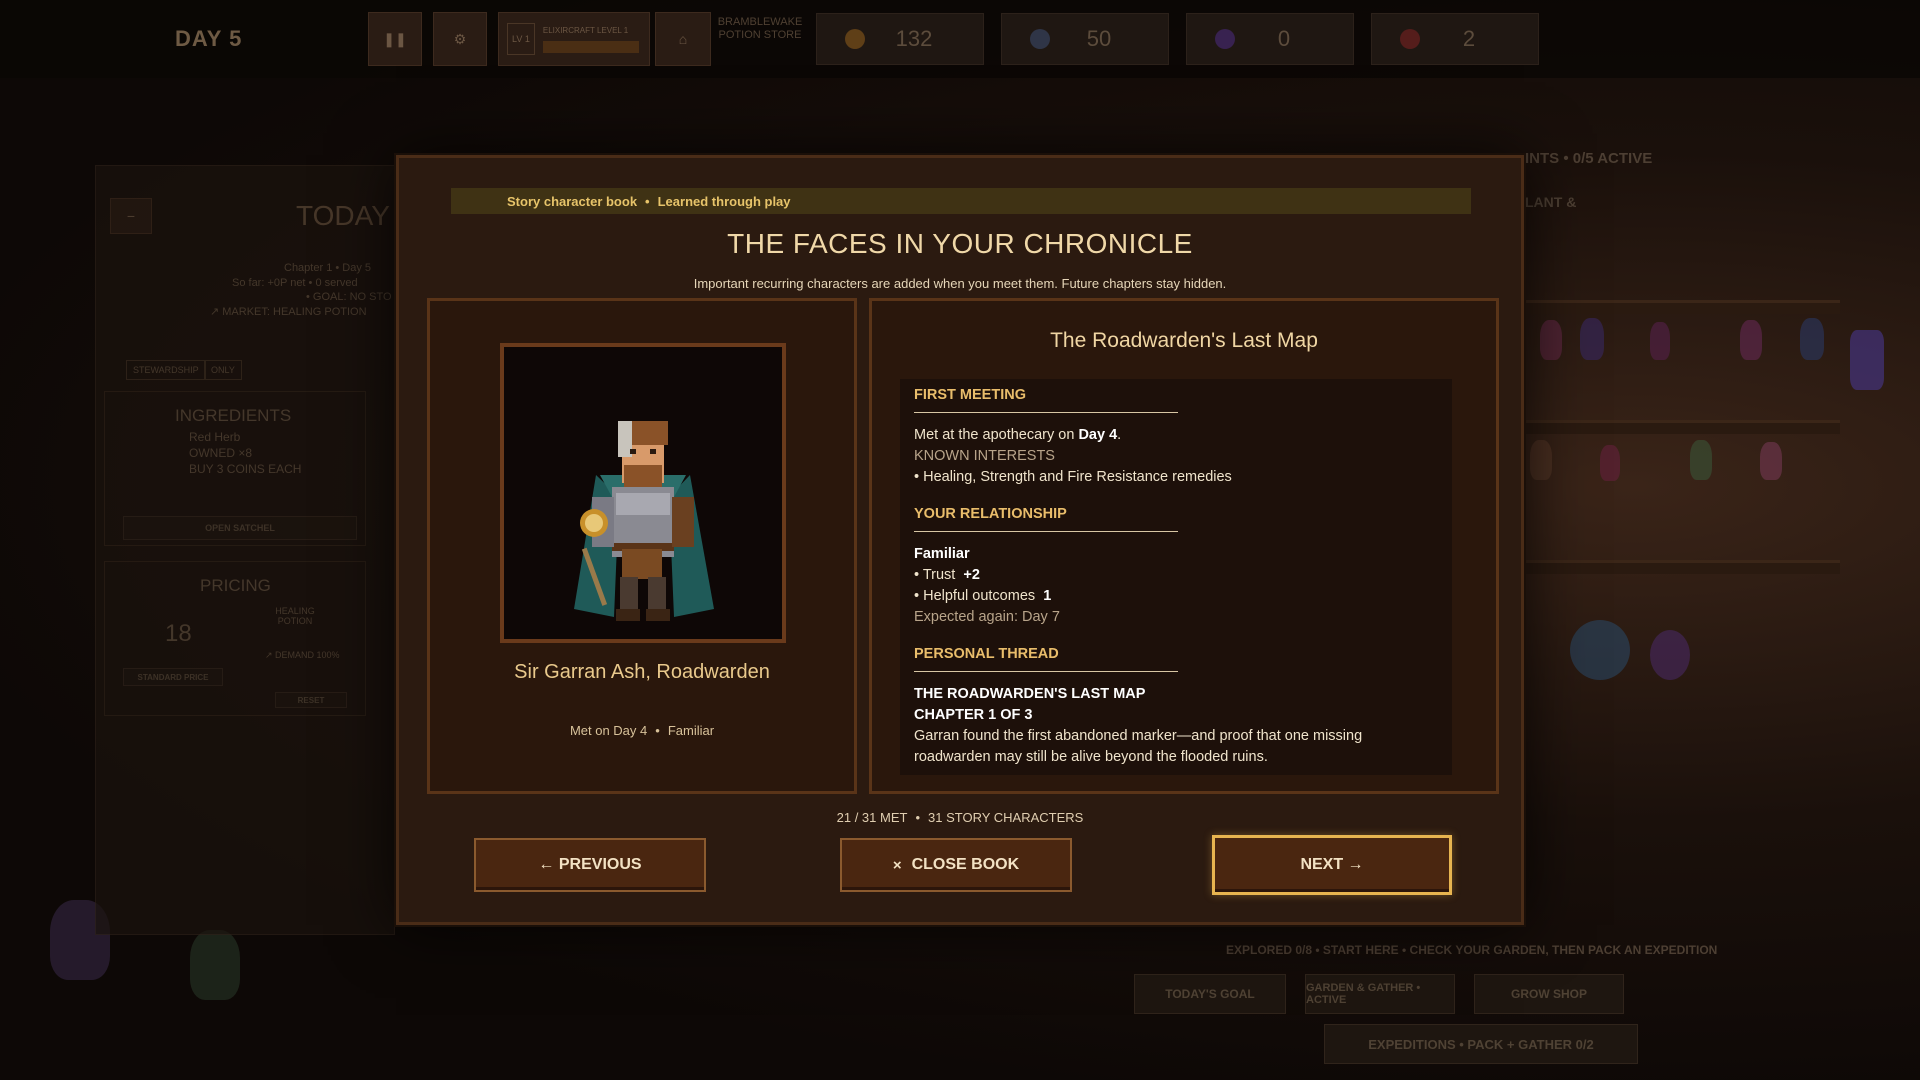 The width and height of the screenshot is (1920, 1080). I want to click on banner-label: Story character book, so click(572, 201).